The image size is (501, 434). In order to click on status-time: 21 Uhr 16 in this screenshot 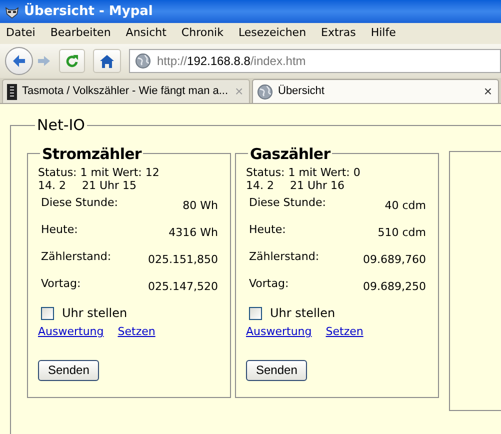, I will do `click(317, 185)`.